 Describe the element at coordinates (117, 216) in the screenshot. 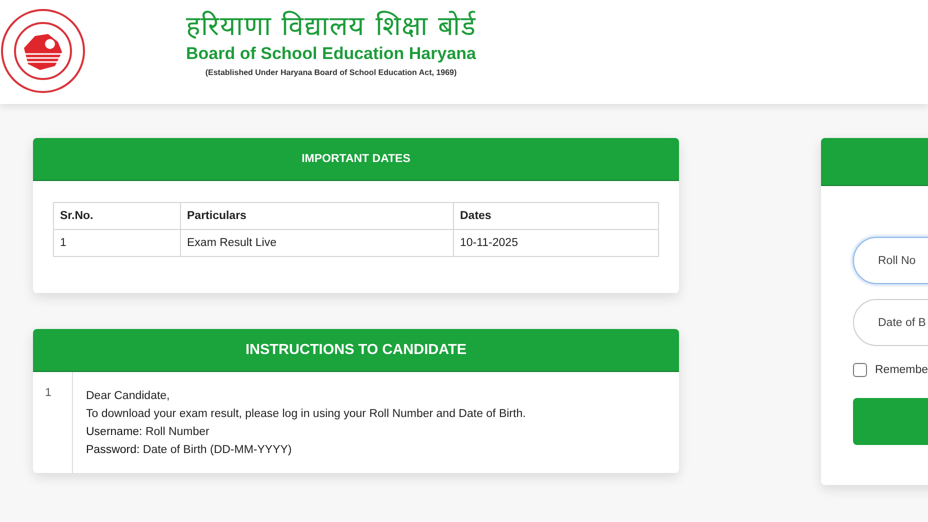

I see `column-header: Sr.No.` at that location.